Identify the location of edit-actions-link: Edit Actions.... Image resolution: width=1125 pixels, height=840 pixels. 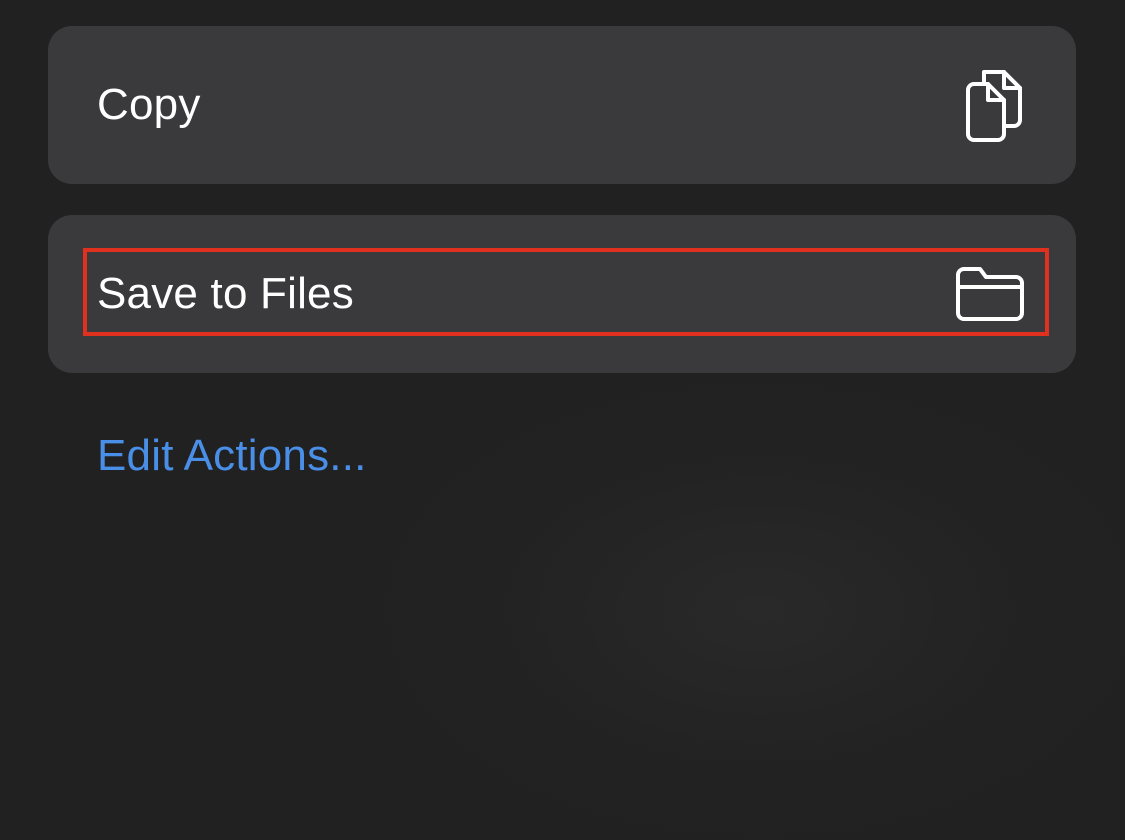
(232, 455).